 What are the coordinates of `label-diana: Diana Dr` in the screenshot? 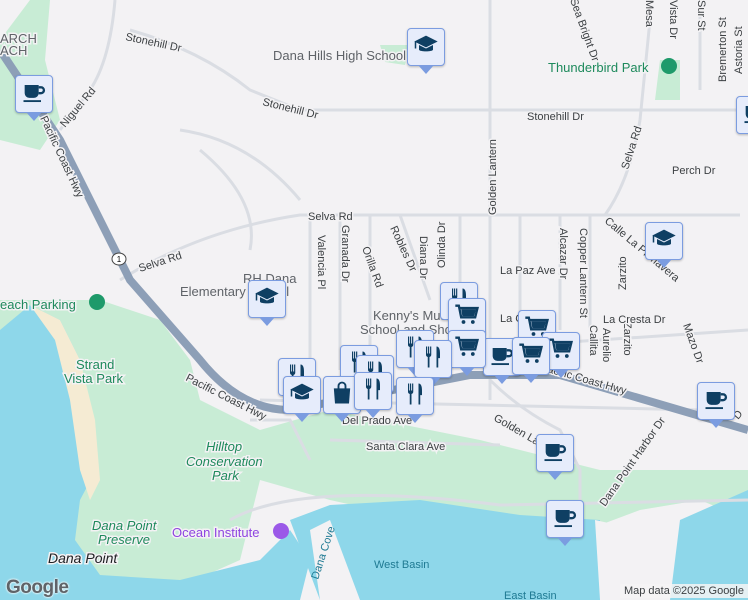 It's located at (423, 258).